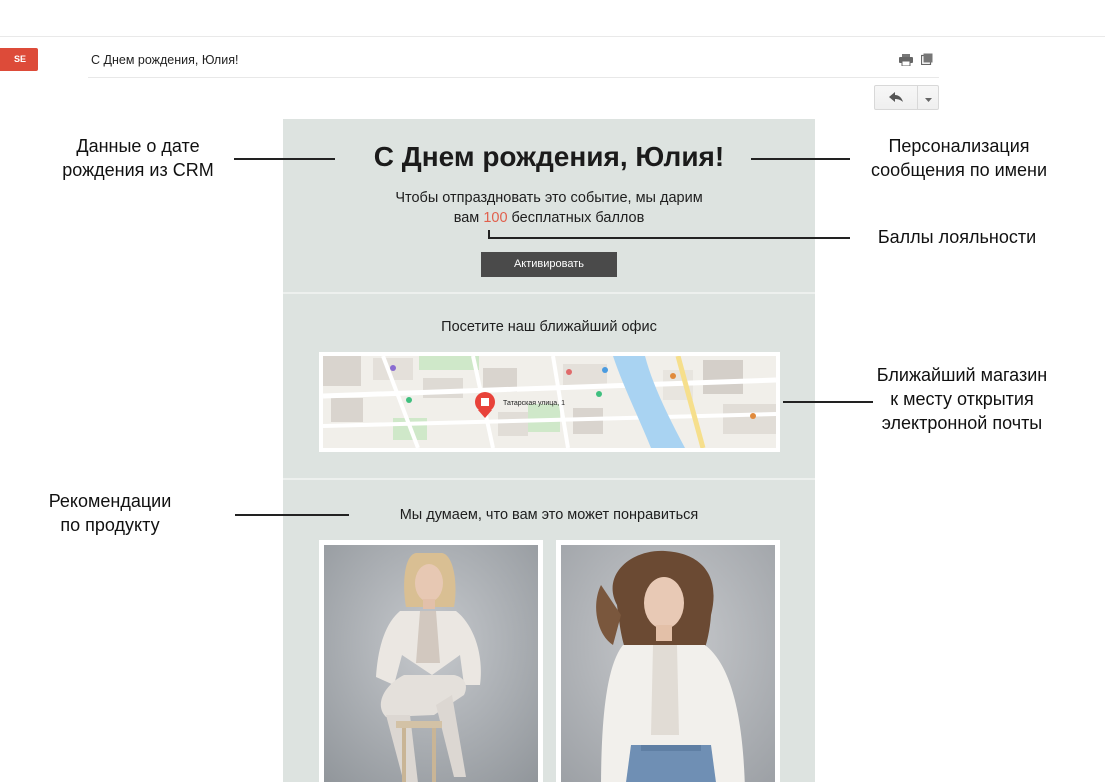 Image resolution: width=1105 pixels, height=782 pixels. Describe the element at coordinates (549, 515) in the screenshot. I see `recommendations-title: Мы думаем, что вам это может понравиться` at that location.